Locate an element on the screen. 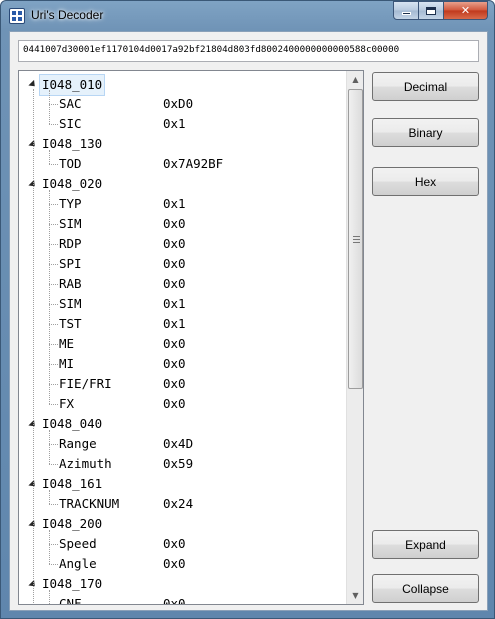 Image resolution: width=495 pixels, height=619 pixels. field-name: Range is located at coordinates (78, 443).